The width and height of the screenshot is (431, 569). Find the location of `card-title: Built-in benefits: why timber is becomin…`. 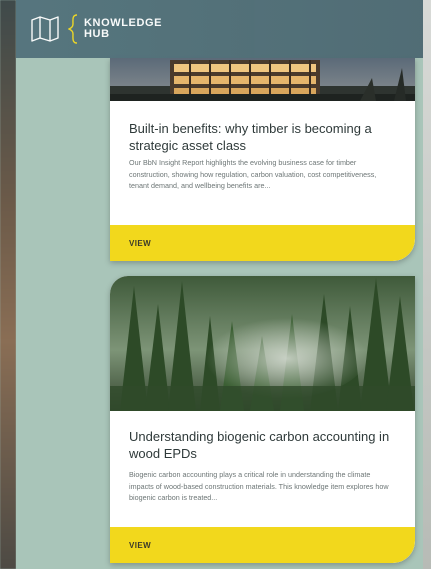

card-title: Built-in benefits: why timber is becomin… is located at coordinates (263, 137).